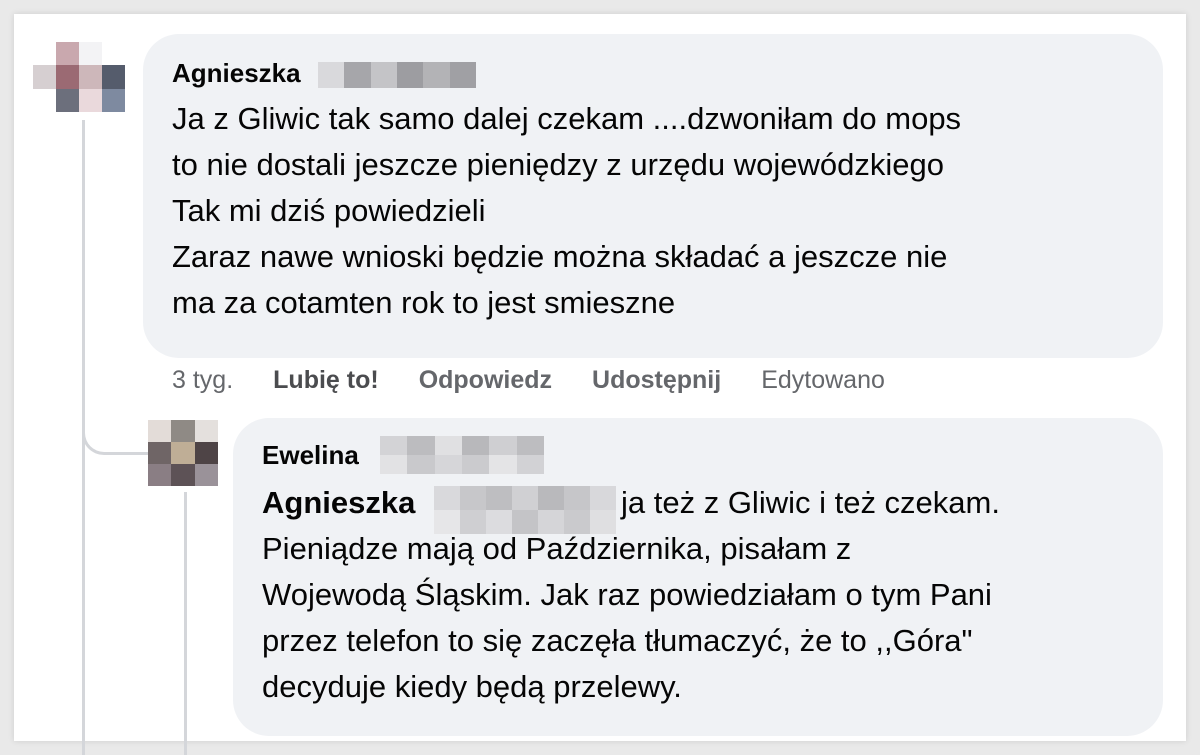 This screenshot has height=755, width=1200. Describe the element at coordinates (485, 384) in the screenshot. I see `reply-button: Odpowiedz` at that location.